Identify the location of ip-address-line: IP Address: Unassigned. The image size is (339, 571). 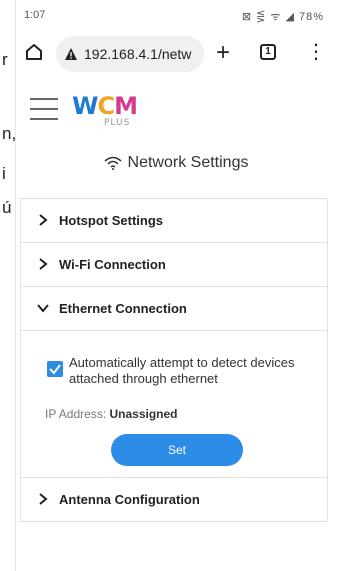
(111, 414).